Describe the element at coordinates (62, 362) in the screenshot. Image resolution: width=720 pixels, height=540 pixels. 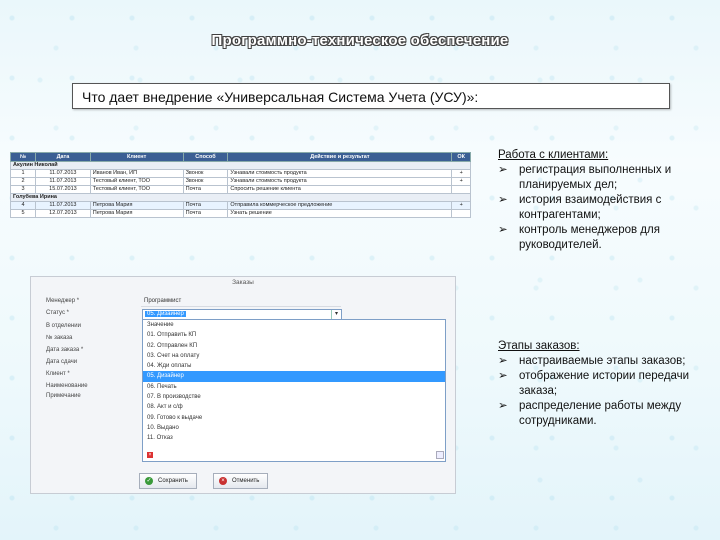
I see `label-due-date: Дата сдачи` at that location.